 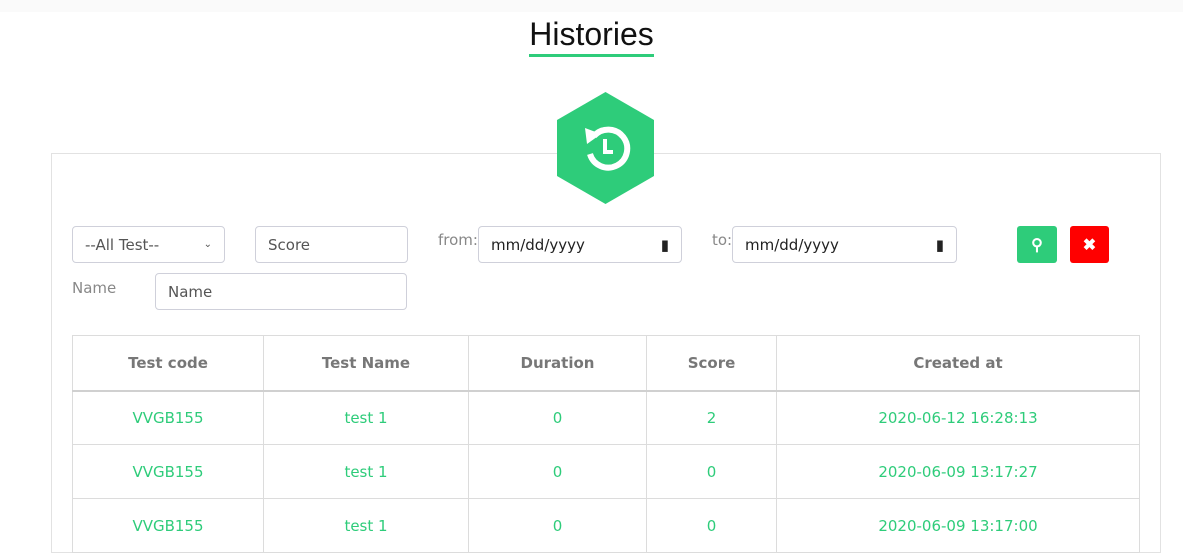 What do you see at coordinates (281, 291) in the screenshot?
I see `name-input: Name` at bounding box center [281, 291].